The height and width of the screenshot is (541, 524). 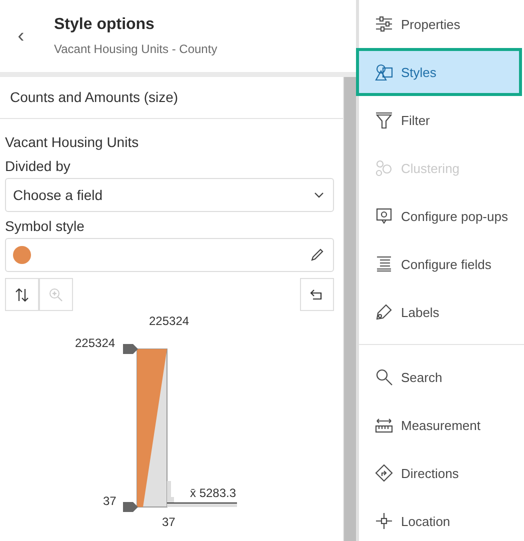 What do you see at coordinates (21, 36) in the screenshot?
I see `back-button: ‹` at bounding box center [21, 36].